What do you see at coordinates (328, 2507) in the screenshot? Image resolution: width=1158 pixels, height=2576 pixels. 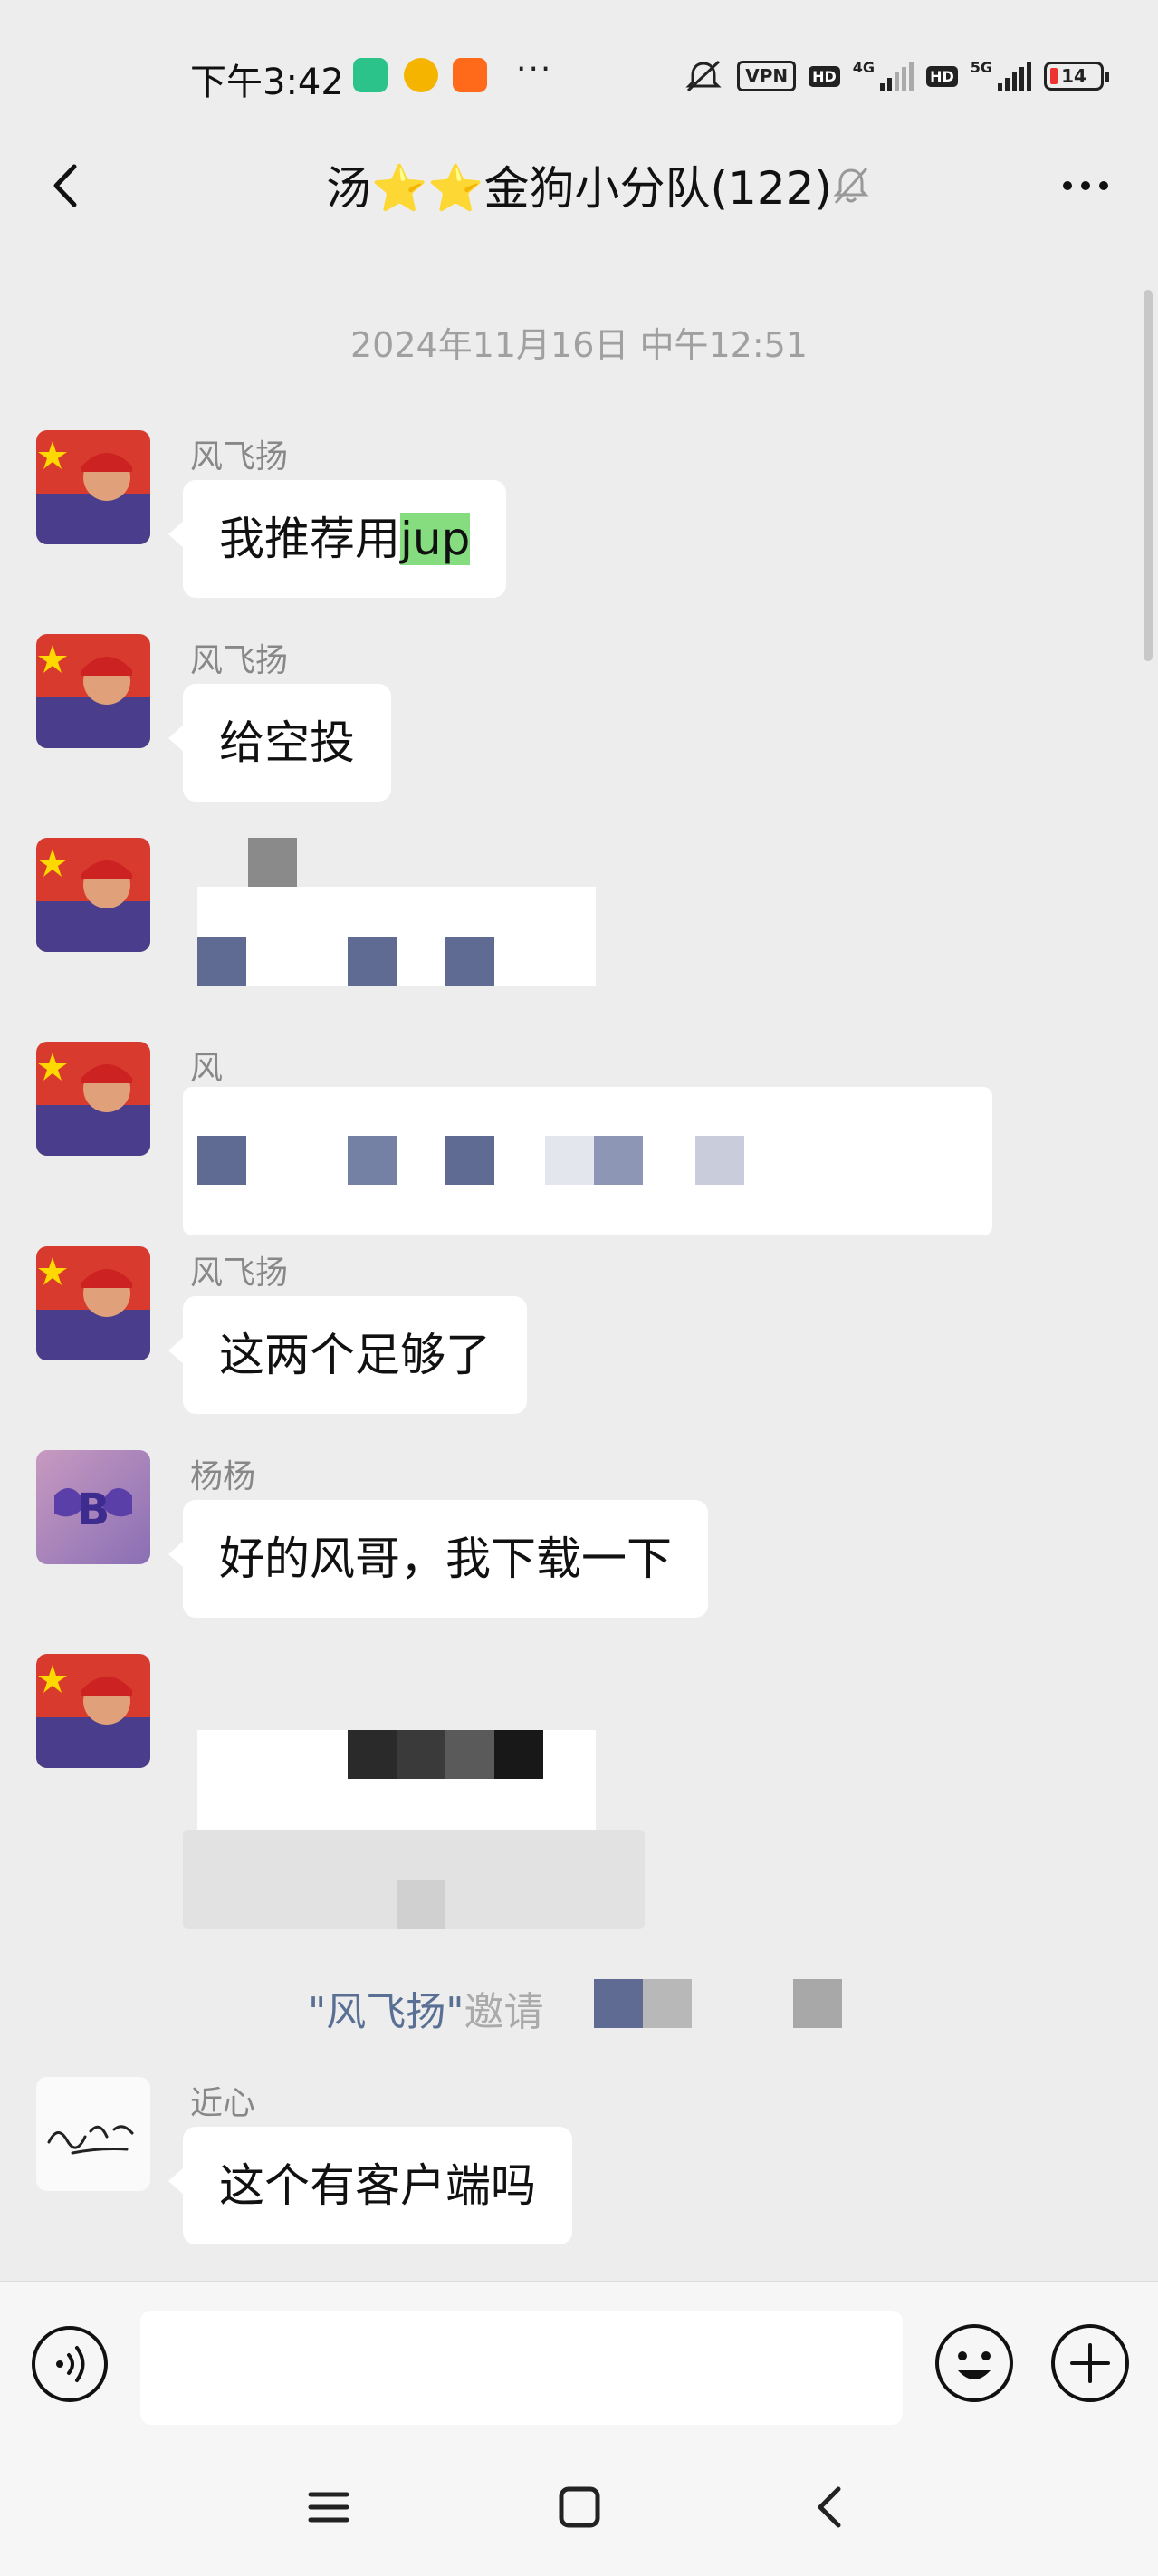 I see `menu-icon` at bounding box center [328, 2507].